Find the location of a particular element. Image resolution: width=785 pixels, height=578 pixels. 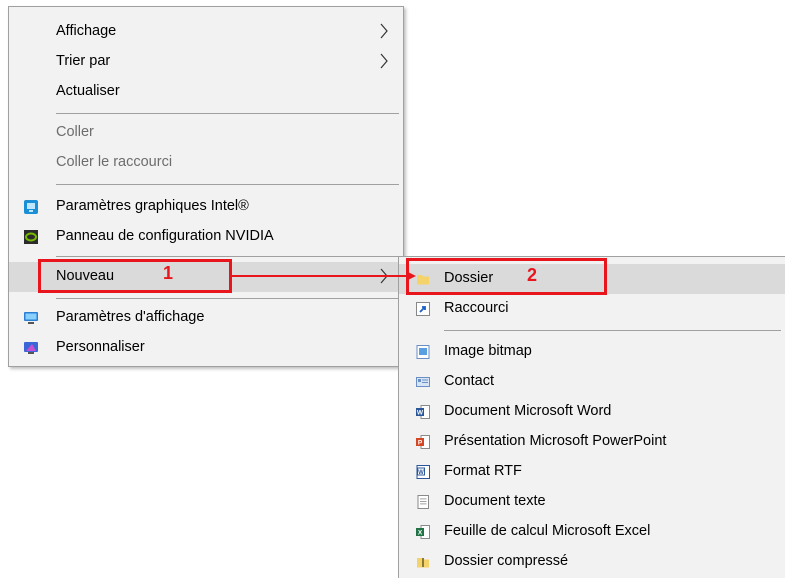

excel-spreadsheet-icon: X is located at coordinates (423, 532).